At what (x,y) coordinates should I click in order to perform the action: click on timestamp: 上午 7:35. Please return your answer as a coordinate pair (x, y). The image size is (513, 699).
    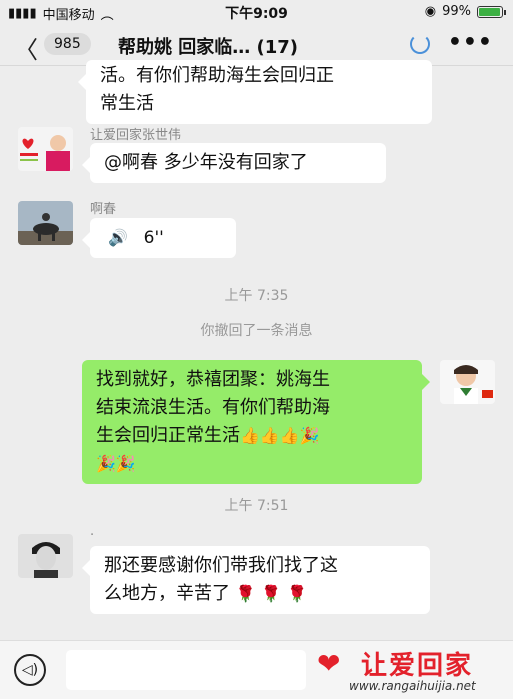
    Looking at the image, I should click on (256, 296).